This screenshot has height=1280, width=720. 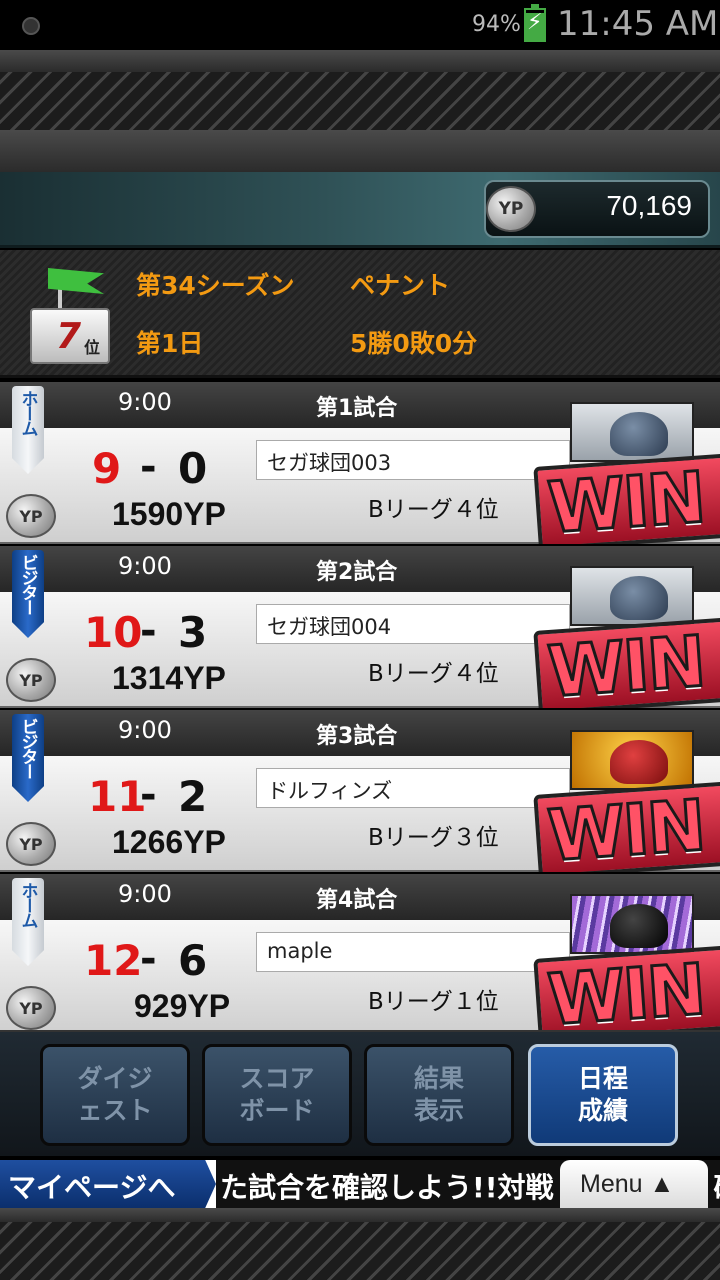 What do you see at coordinates (717, 1187) in the screenshot?
I see `ticker-tail: 確` at bounding box center [717, 1187].